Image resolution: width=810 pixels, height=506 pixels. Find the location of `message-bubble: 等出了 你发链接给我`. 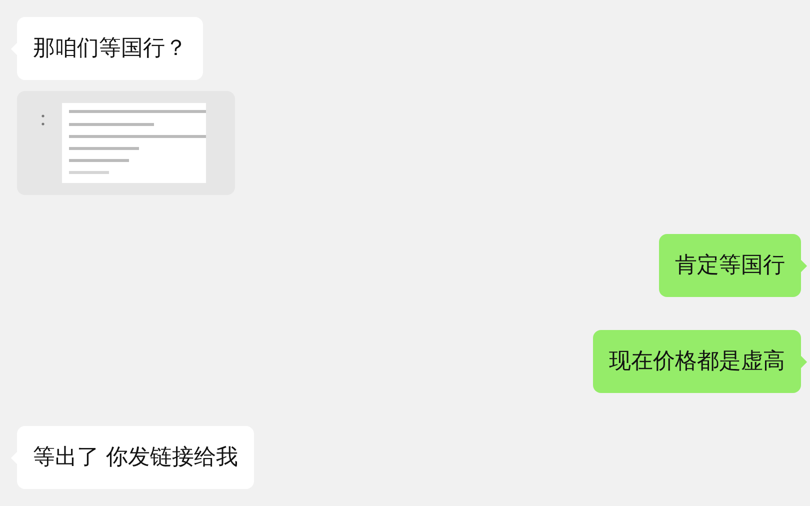

message-bubble: 等出了 你发链接给我 is located at coordinates (135, 457).